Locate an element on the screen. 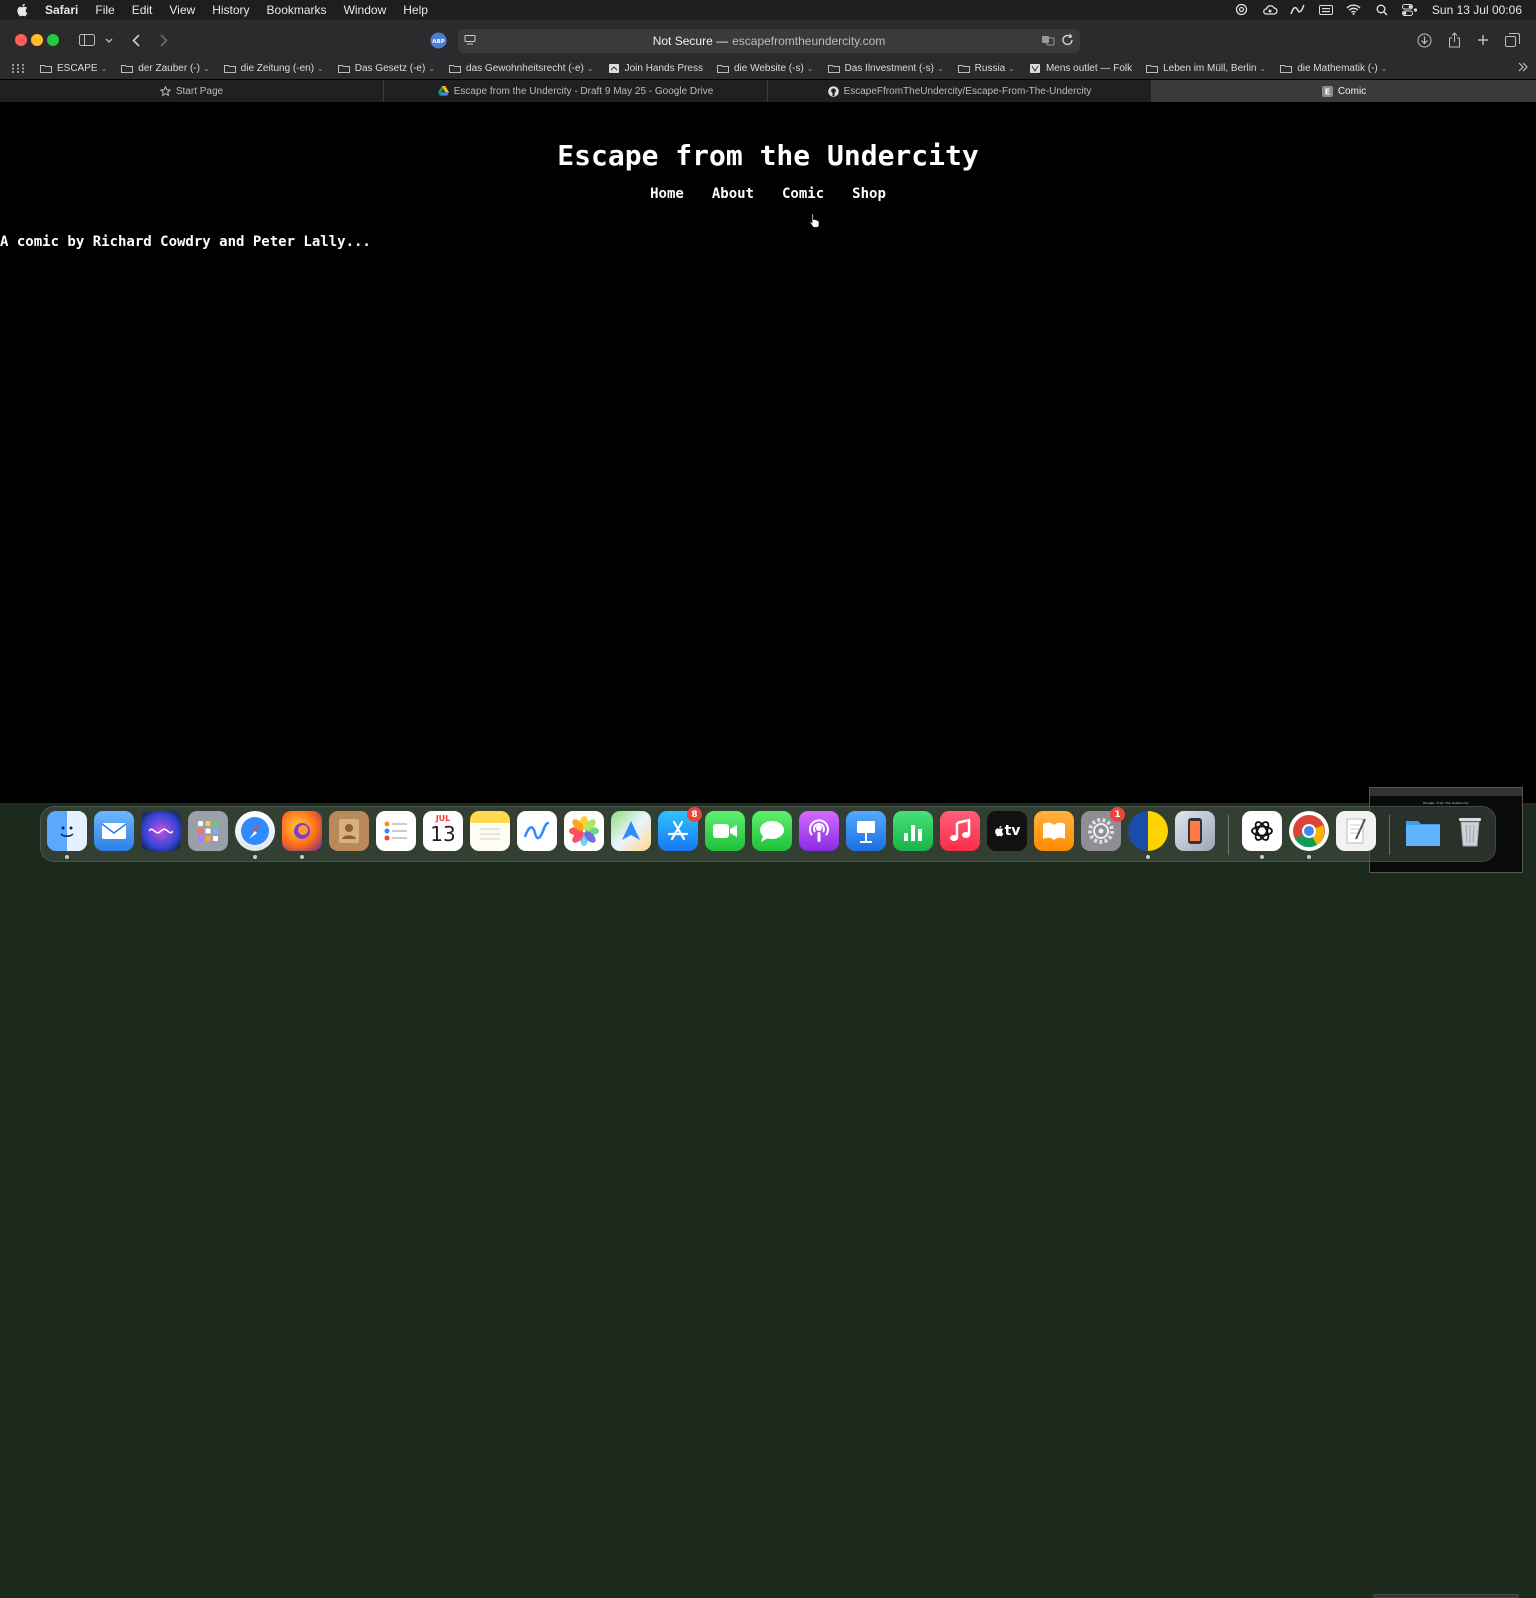  keyboard-icon is located at coordinates (1326, 10).